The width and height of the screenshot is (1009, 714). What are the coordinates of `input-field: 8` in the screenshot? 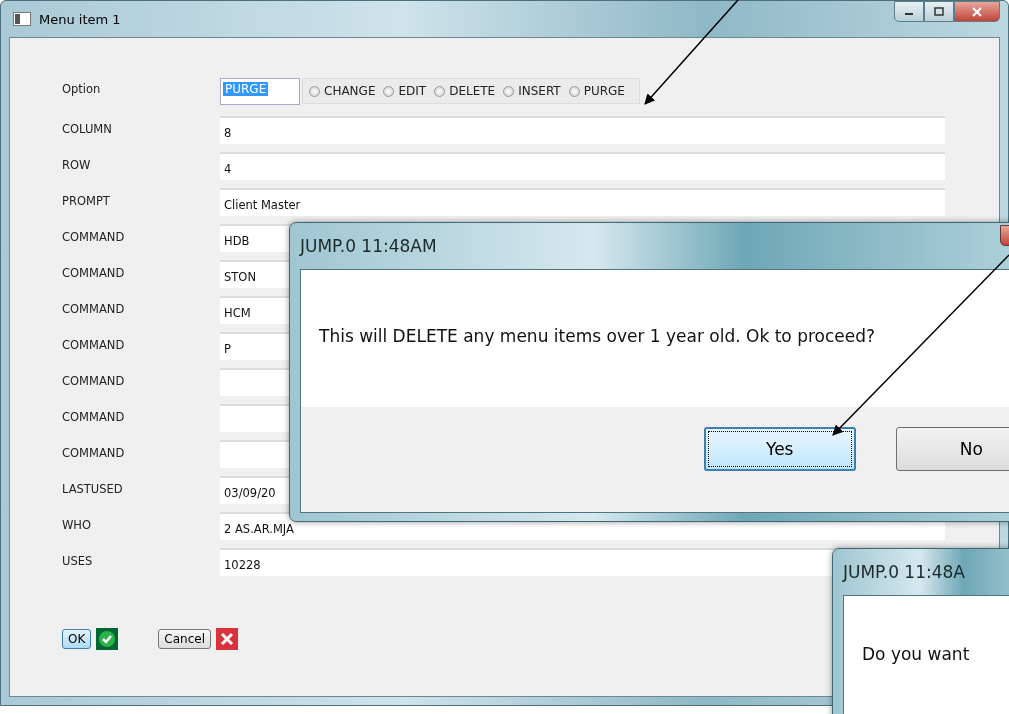 It's located at (582, 130).